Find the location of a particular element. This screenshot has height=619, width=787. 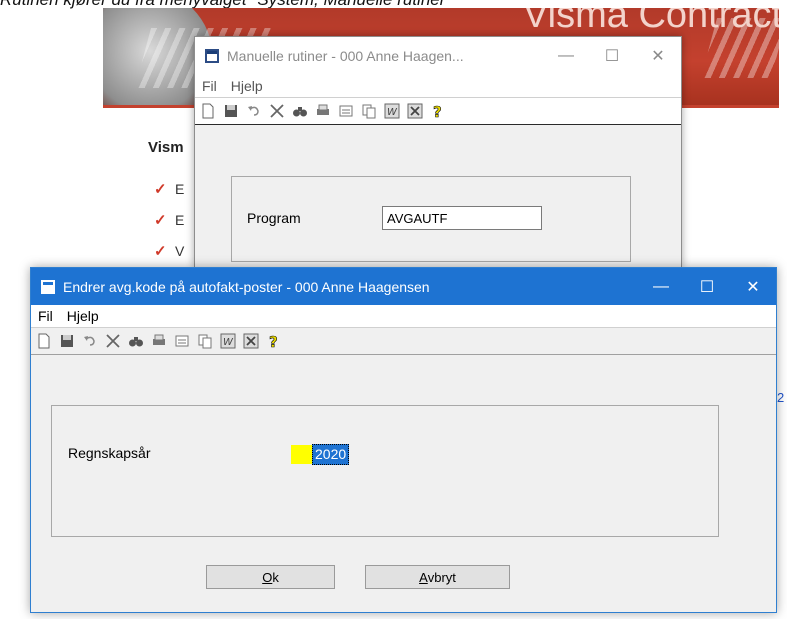

program-label: Program is located at coordinates (274, 218).